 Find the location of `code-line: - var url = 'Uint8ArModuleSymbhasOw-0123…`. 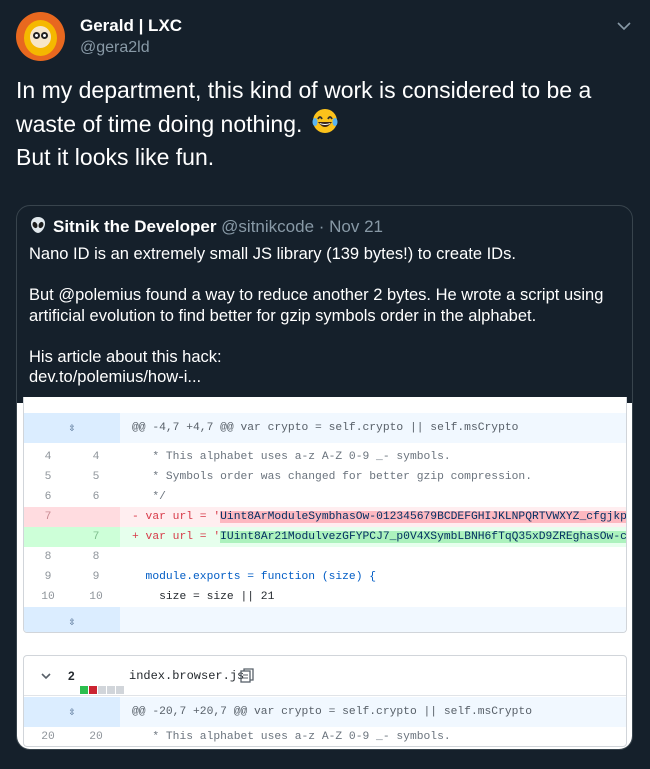

code-line: - var url = 'Uint8ArModuleSymbhasOw-0123… is located at coordinates (373, 517).